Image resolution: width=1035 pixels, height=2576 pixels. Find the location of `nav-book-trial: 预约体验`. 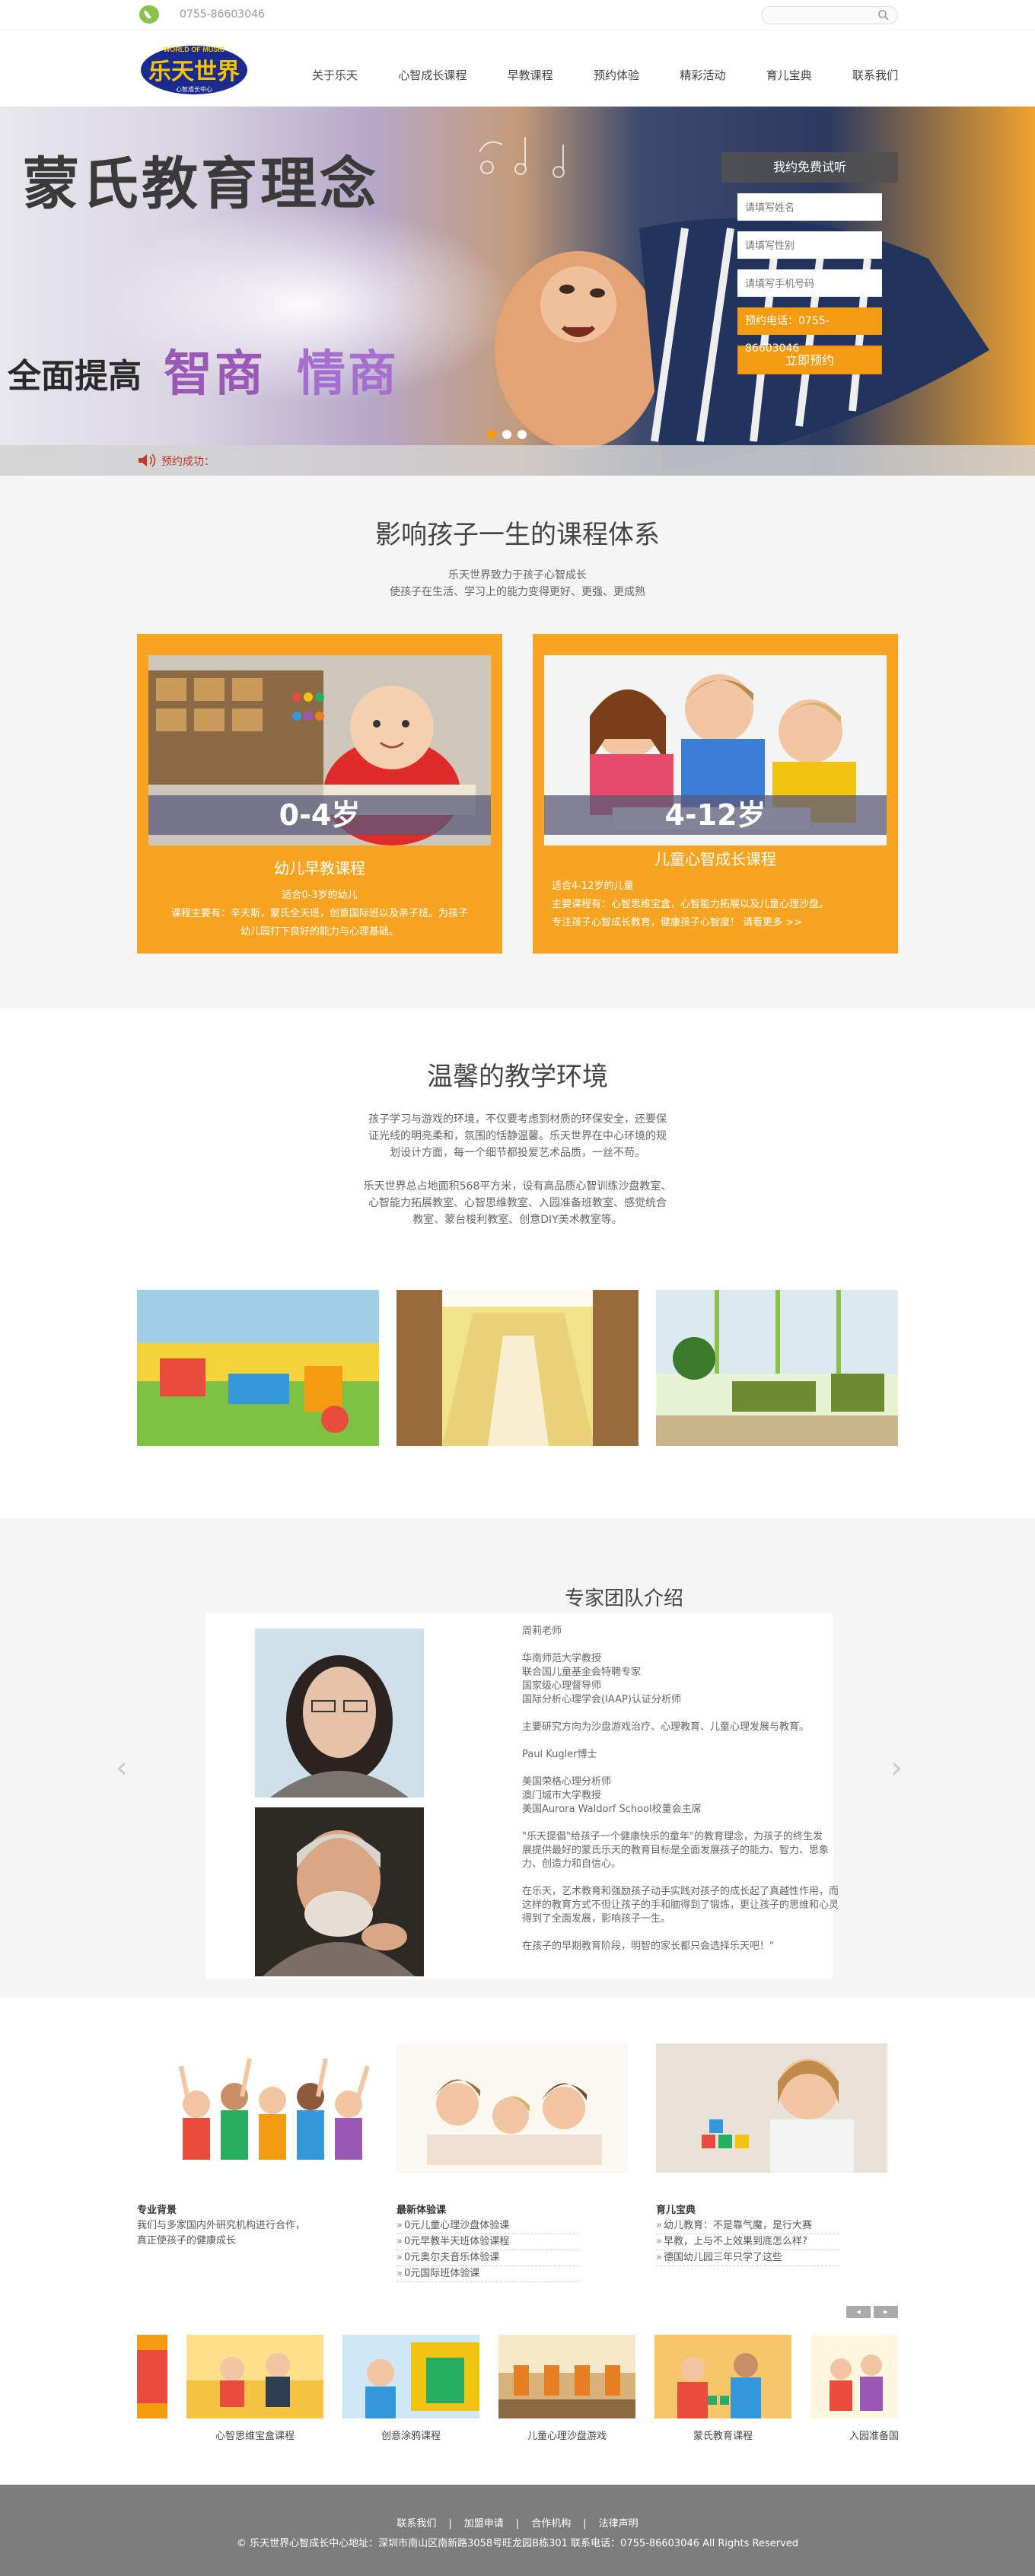

nav-book-trial: 预约体验 is located at coordinates (616, 75).